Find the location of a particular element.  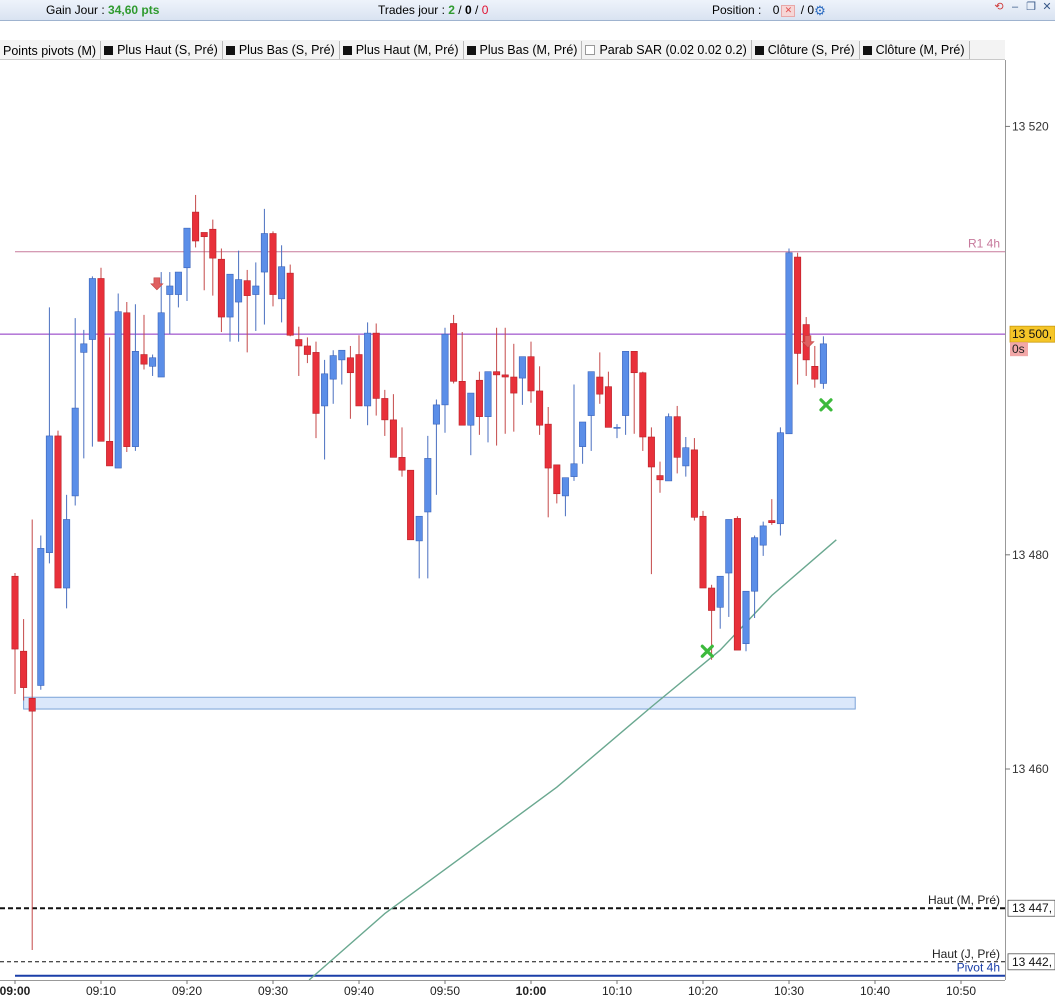

y-tick-label: 13 520 is located at coordinates (1030, 126).